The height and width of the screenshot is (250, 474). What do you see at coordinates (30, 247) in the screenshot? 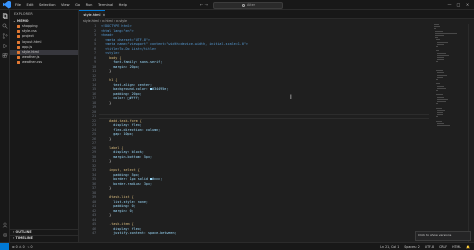
I see `ports-status: ⌁ 0` at bounding box center [30, 247].